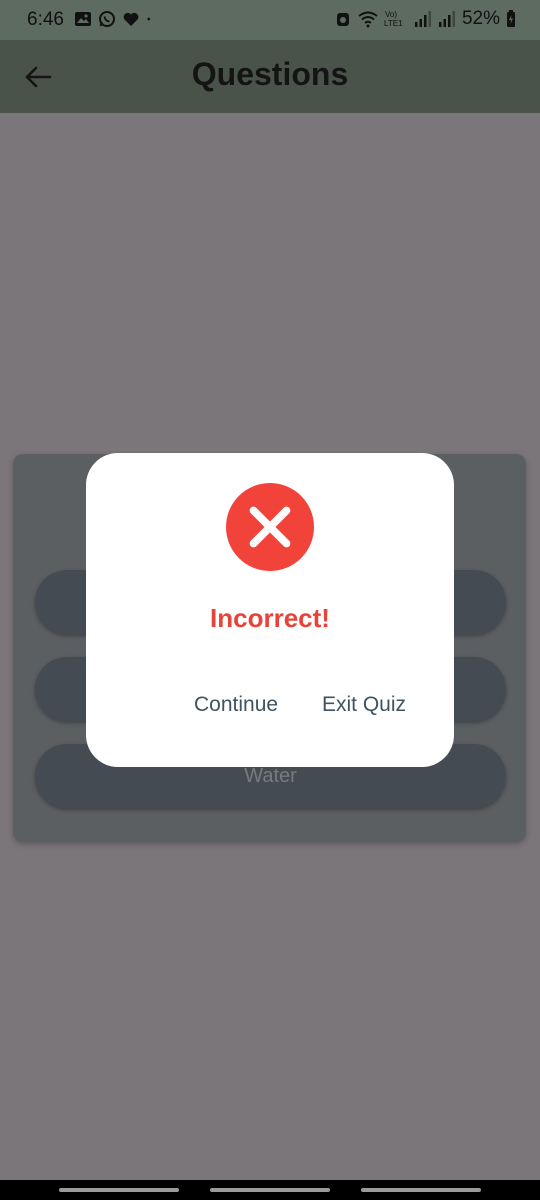  I want to click on close-circle-icon, so click(270, 527).